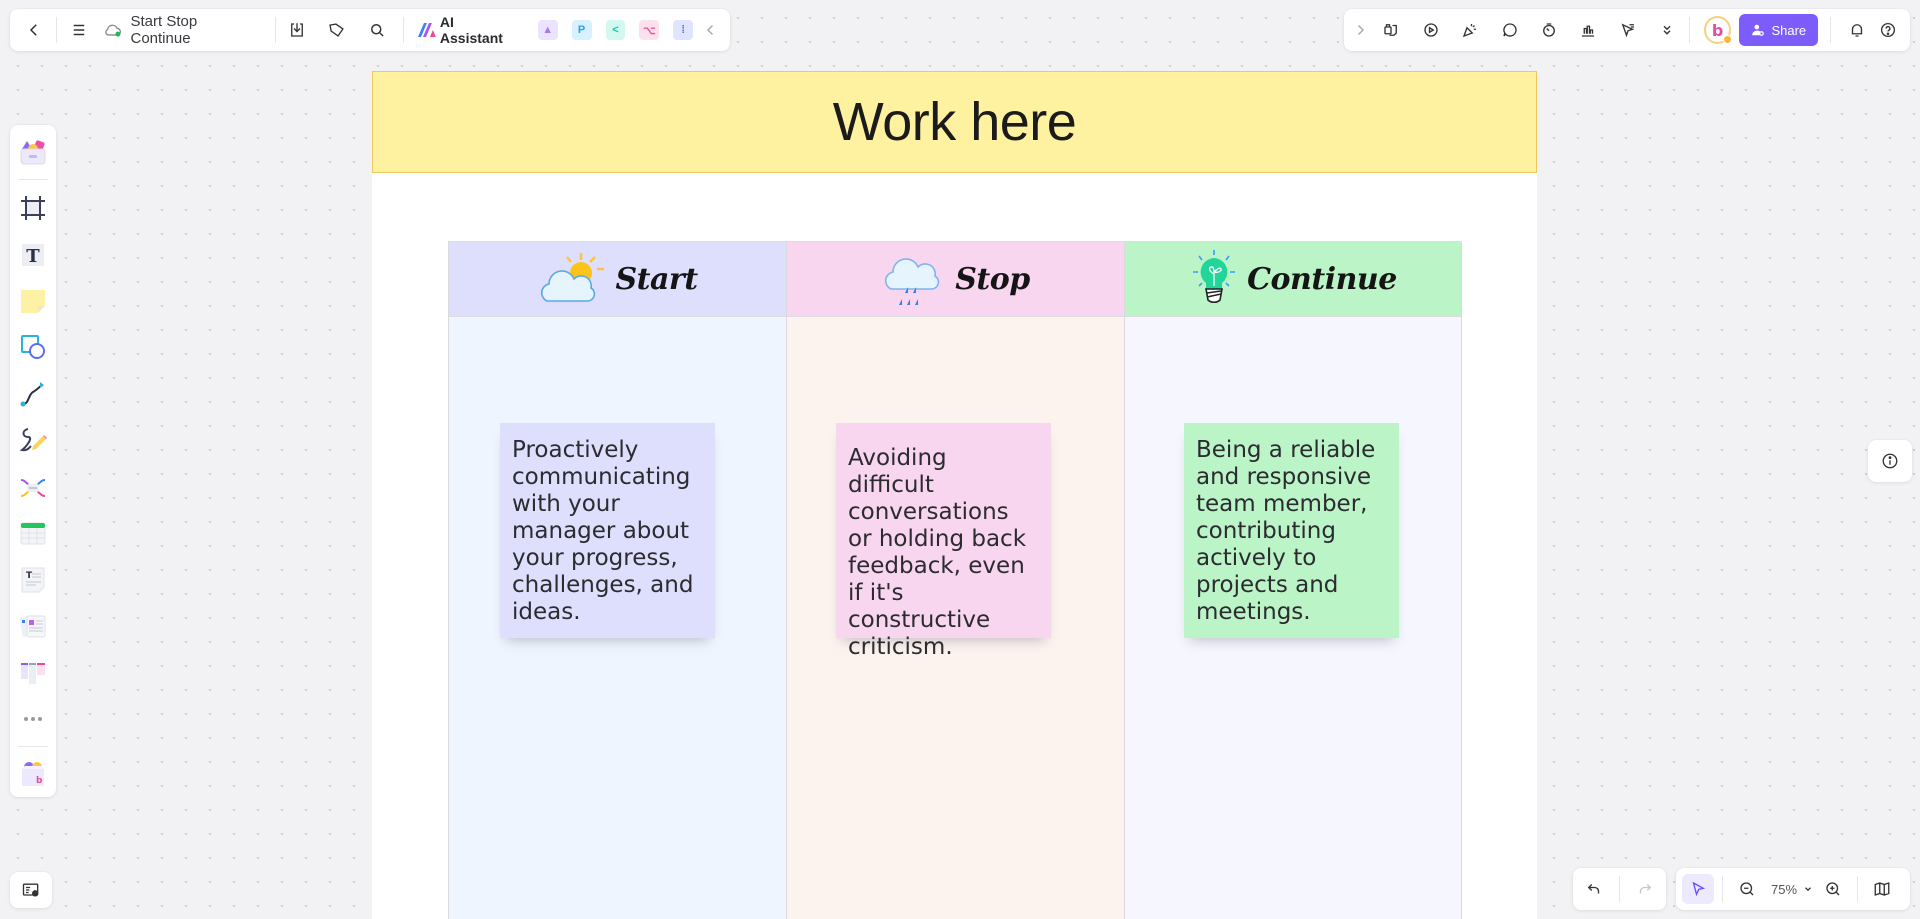 The width and height of the screenshot is (1920, 919). Describe the element at coordinates (1728, 39) in the screenshot. I see `avatar-status-dot` at that location.